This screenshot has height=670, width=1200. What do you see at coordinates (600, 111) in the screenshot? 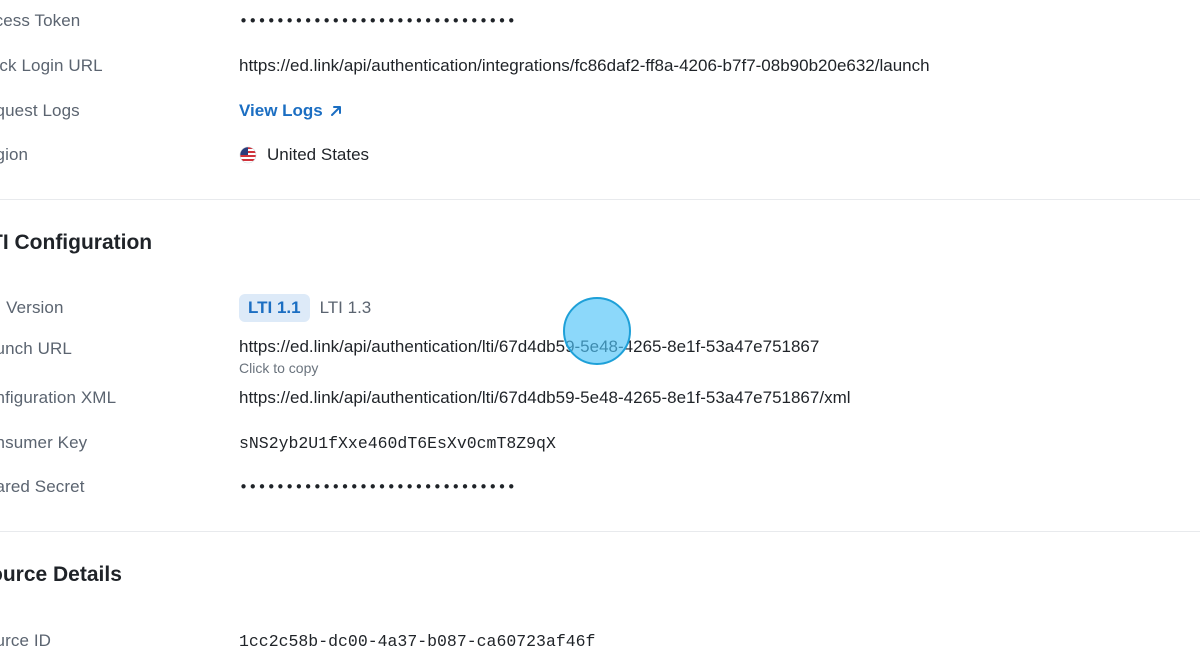
I see `request-logs-row: equest Logs View Logs` at bounding box center [600, 111].